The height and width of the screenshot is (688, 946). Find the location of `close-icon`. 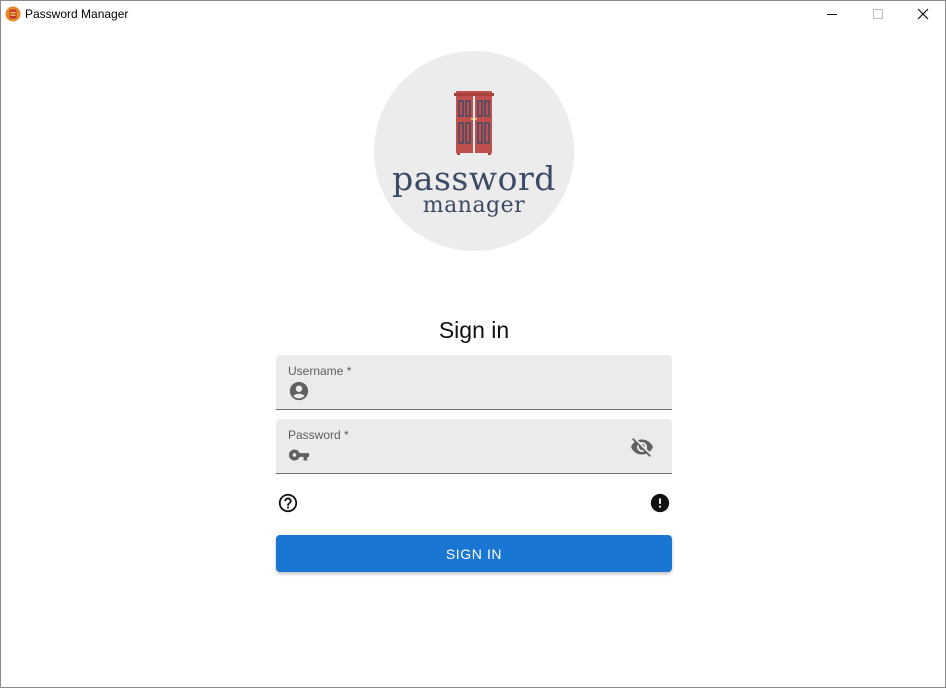

close-icon is located at coordinates (923, 14).